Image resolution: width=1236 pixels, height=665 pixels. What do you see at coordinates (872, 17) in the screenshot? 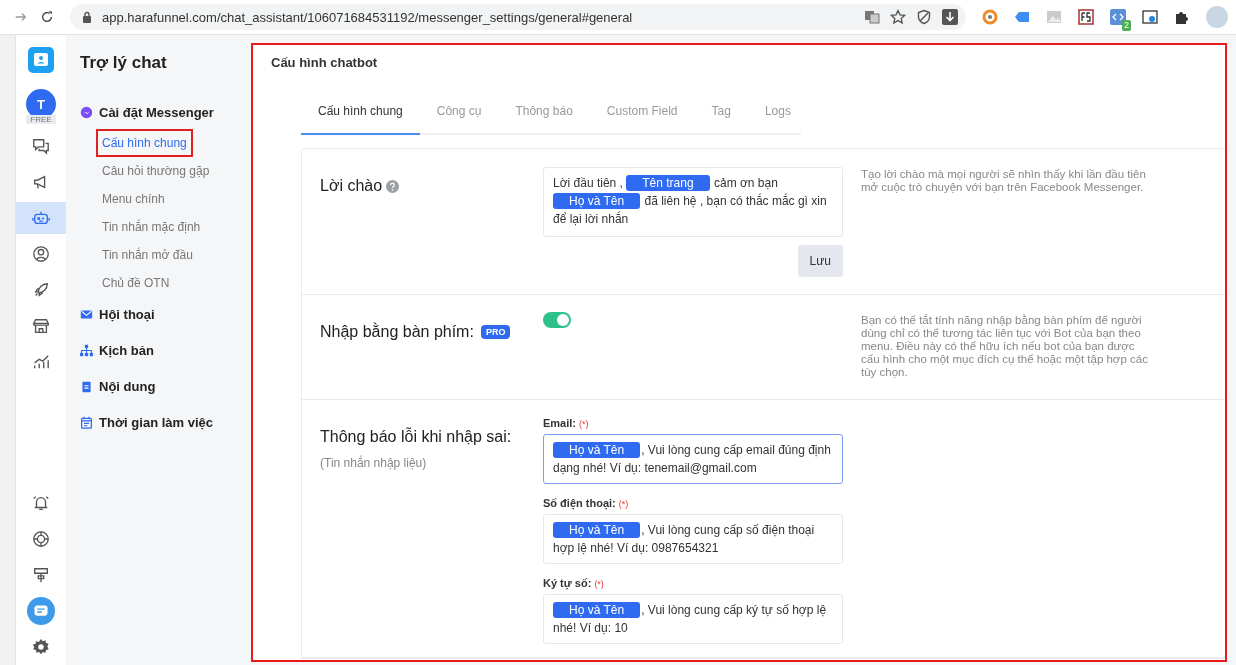
I see `translate-icon` at bounding box center [872, 17].